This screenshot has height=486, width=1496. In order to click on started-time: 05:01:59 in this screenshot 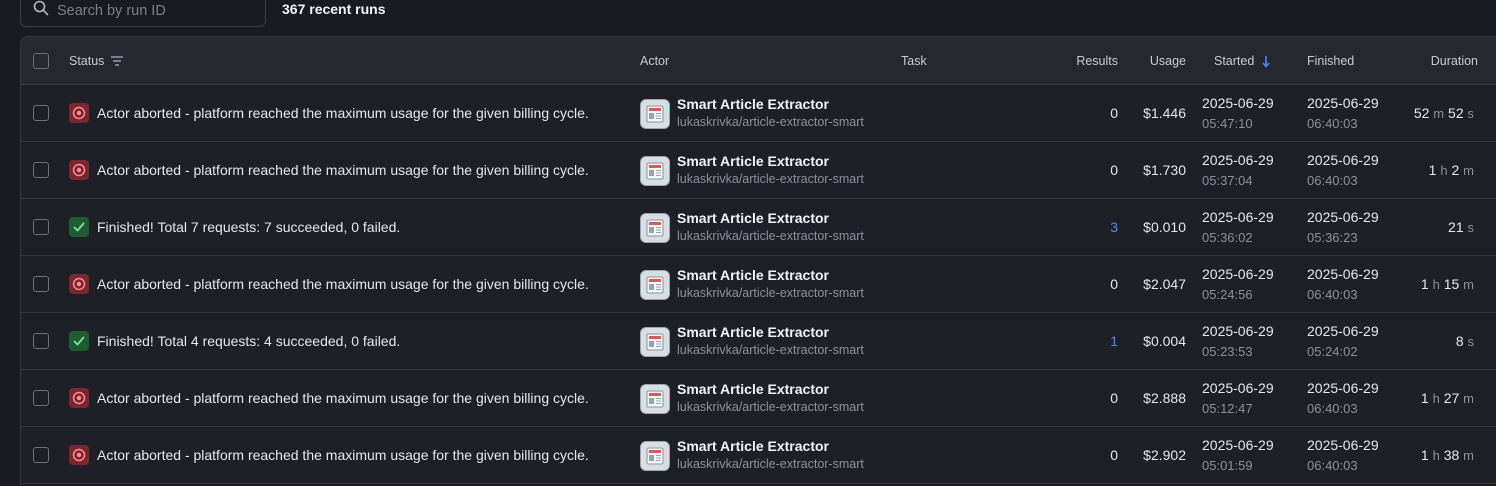, I will do `click(1227, 465)`.